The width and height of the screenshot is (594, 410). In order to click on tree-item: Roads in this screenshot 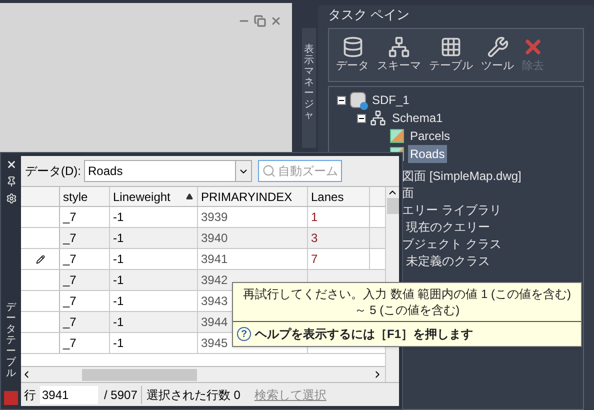, I will do `click(427, 154)`.